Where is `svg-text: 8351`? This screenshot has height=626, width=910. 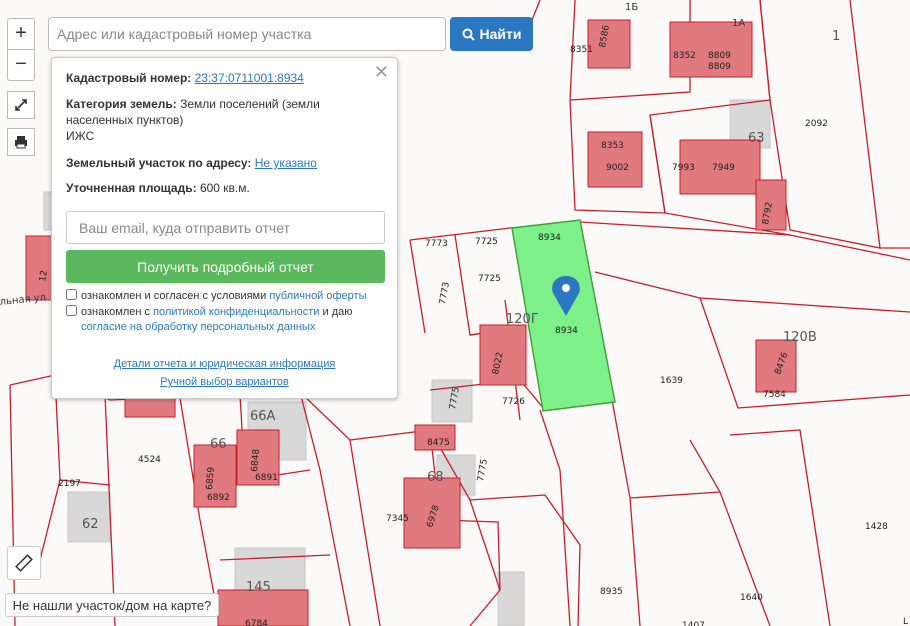
svg-text: 8351 is located at coordinates (581, 50).